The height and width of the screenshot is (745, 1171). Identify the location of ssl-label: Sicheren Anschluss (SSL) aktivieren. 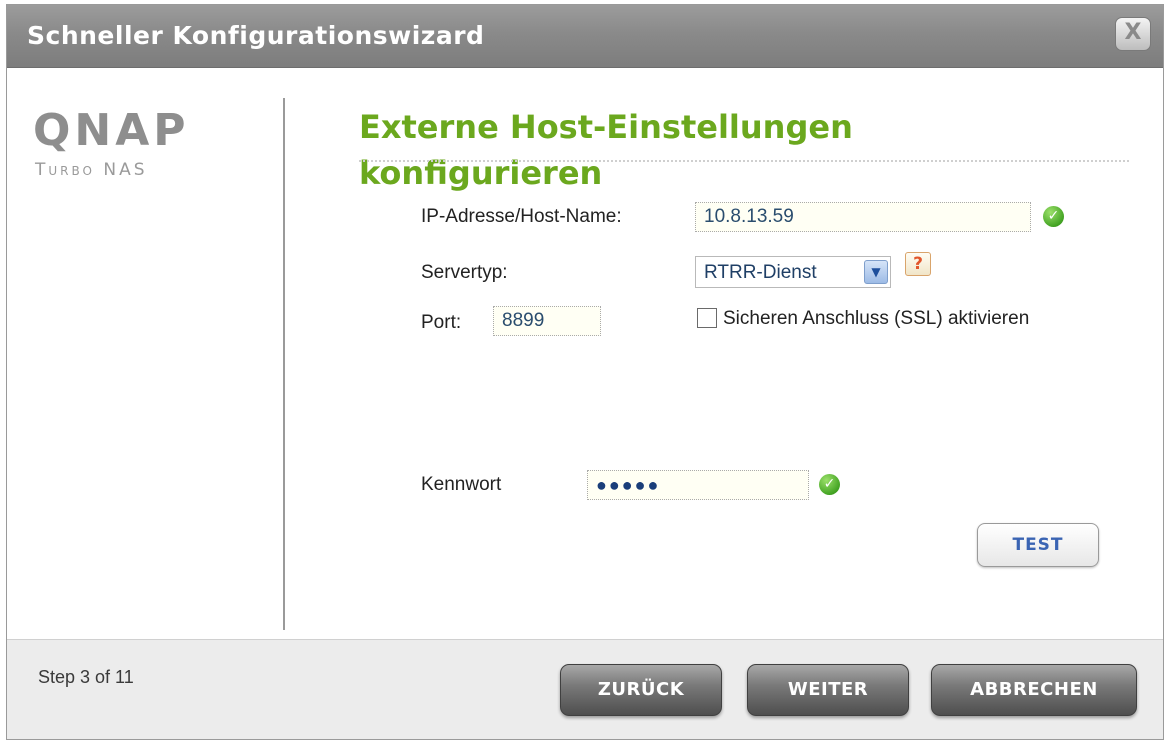
(876, 318).